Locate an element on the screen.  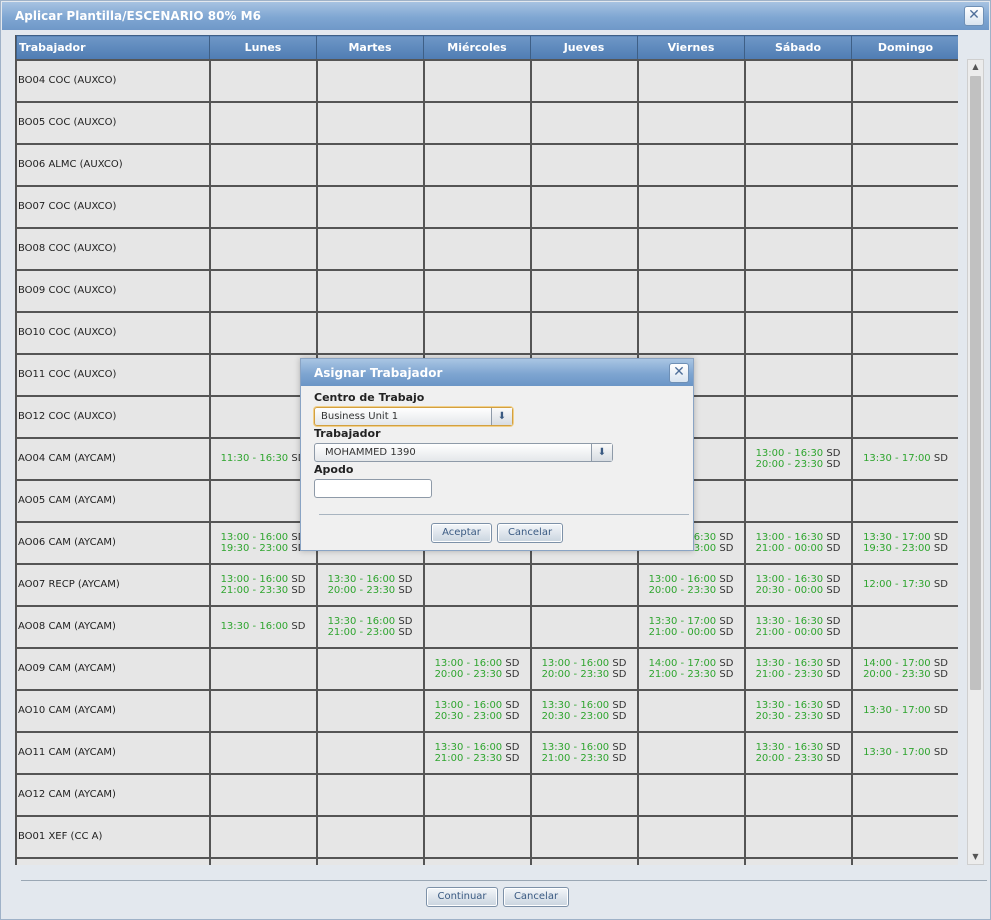
schedule-cell: 14:00 - 17:00 SD 20:00 - 23:30 SD is located at coordinates (904, 668).